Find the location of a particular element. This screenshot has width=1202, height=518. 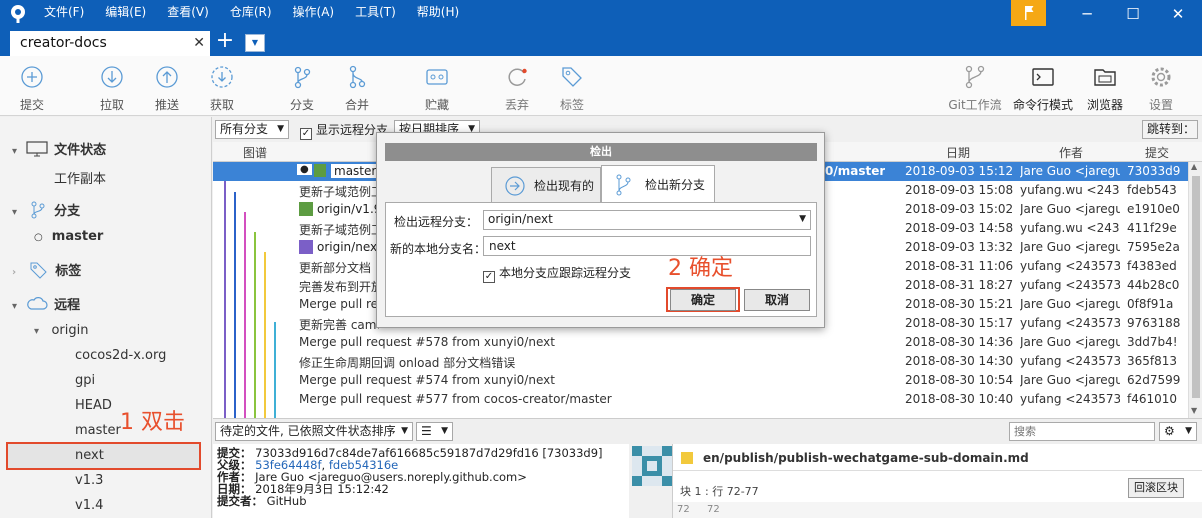

jump-to-button: 跳转到： is located at coordinates (1170, 129).